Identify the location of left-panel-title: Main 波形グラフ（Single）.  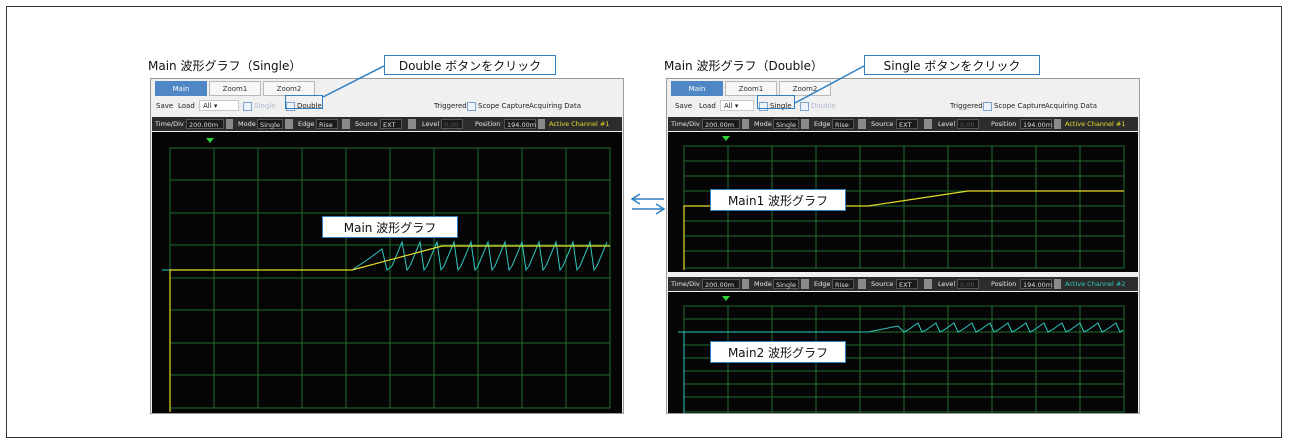
(225, 66).